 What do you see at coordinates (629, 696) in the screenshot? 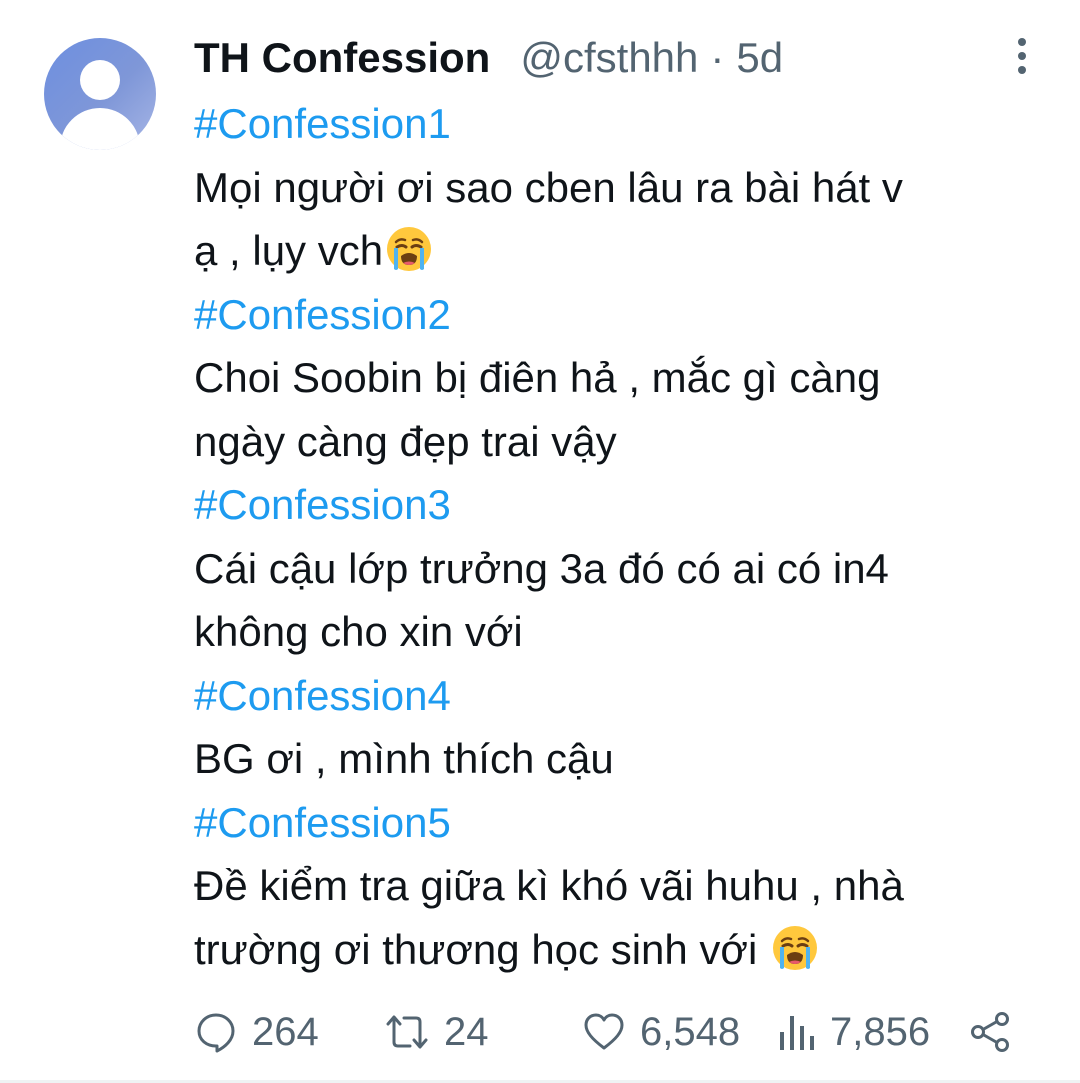
I see `tweet-line-hashtag: #Confession4` at bounding box center [629, 696].